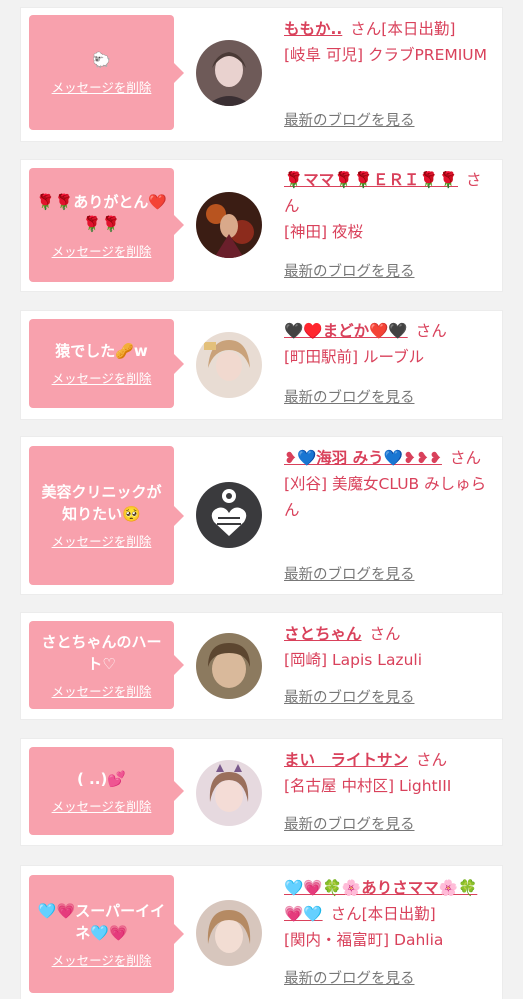  I want to click on shop-name: [名古屋 中村区] LightIII, so click(368, 786).